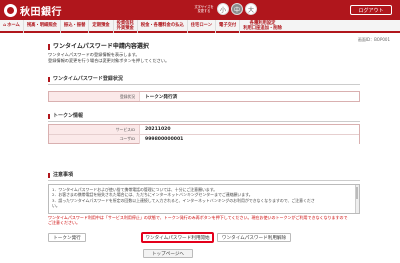 Image resolution: width=400 pixels, height=263 pixels. I want to click on nav-account-add-label: 利用口座追加・削除, so click(262, 28).